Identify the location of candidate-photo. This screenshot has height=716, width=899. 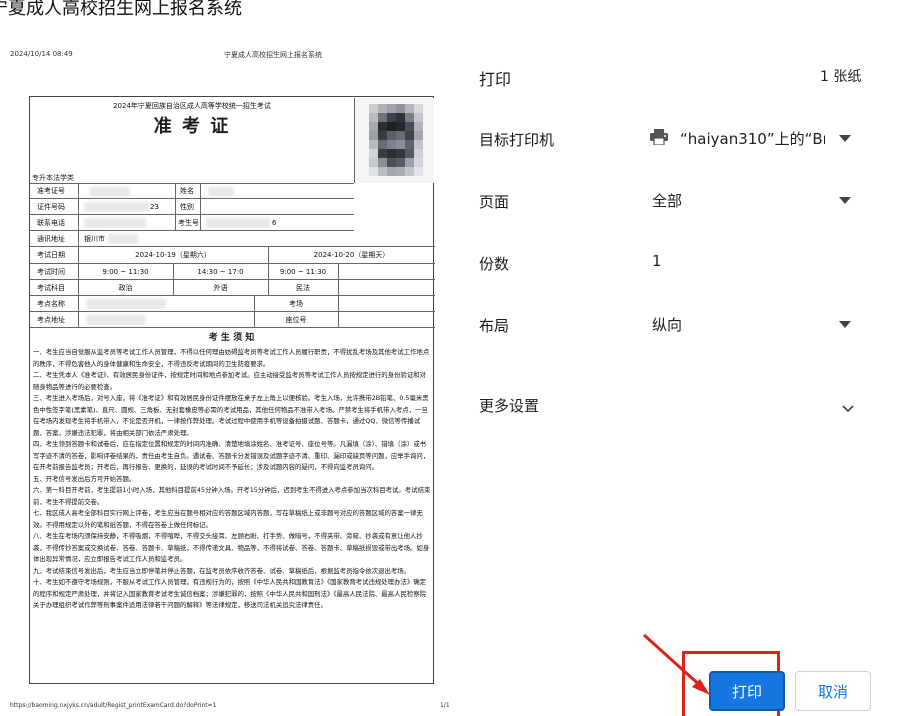
(394, 140).